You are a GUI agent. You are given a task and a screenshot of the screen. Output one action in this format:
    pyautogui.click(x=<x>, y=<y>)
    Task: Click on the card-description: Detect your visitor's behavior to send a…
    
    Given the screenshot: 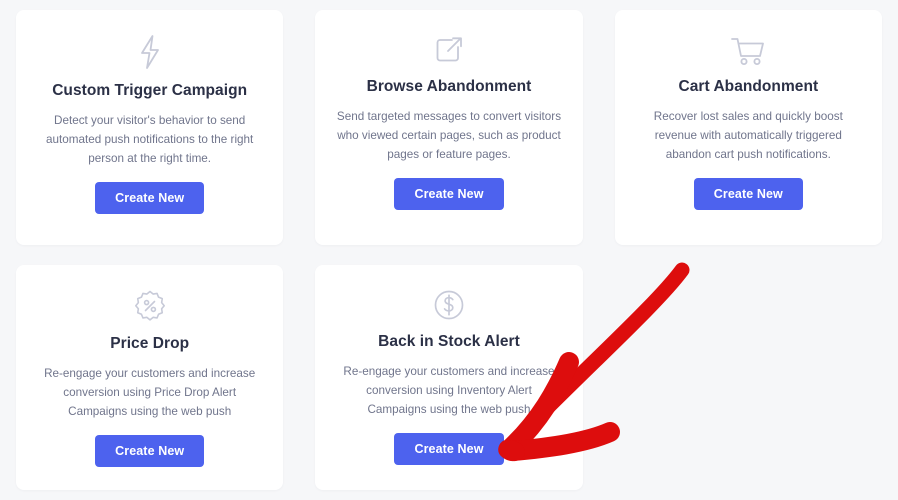 What is the action you would take?
    pyautogui.click(x=150, y=139)
    